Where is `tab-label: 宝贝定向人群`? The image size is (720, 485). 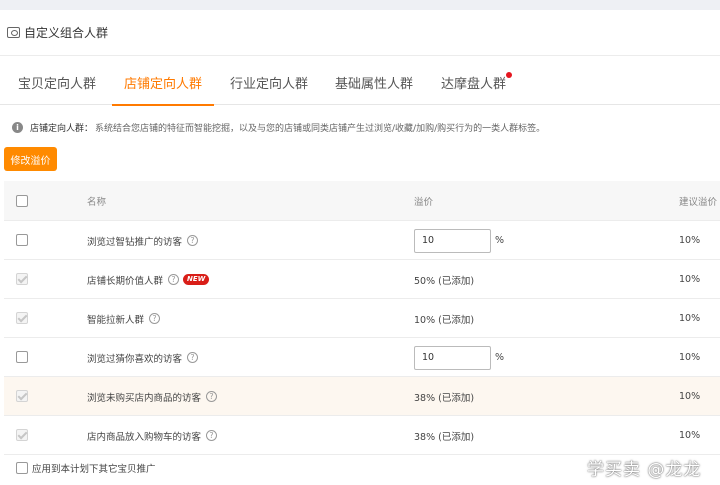
tab-label: 宝贝定向人群 is located at coordinates (57, 84).